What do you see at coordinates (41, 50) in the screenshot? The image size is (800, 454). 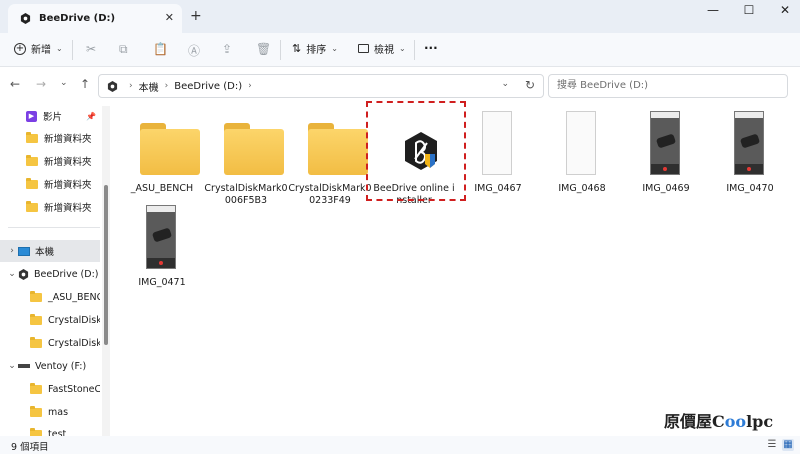 I see `new-label: 新增` at bounding box center [41, 50].